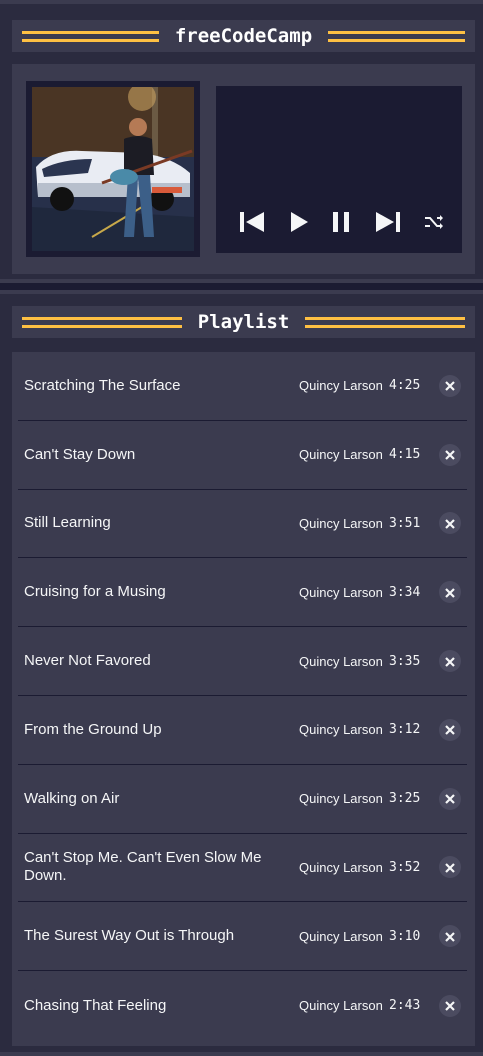 The height and width of the screenshot is (1056, 483). I want to click on song-title: Can't Stay Down, so click(80, 454).